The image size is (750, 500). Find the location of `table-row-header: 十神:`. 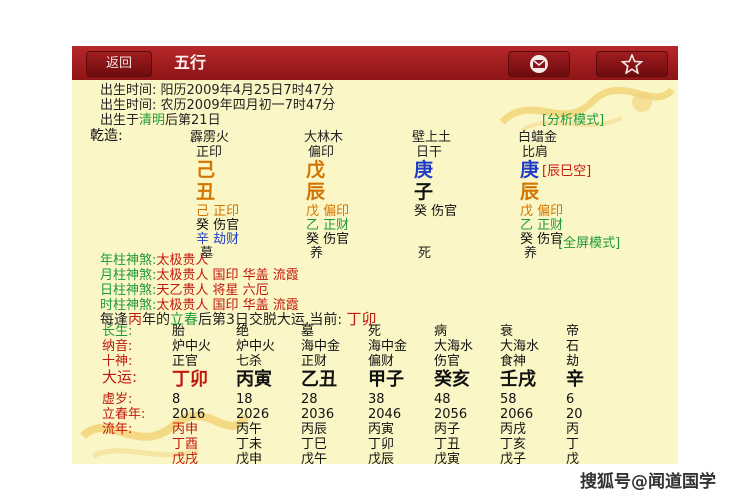

table-row-header: 十神: is located at coordinates (117, 361).